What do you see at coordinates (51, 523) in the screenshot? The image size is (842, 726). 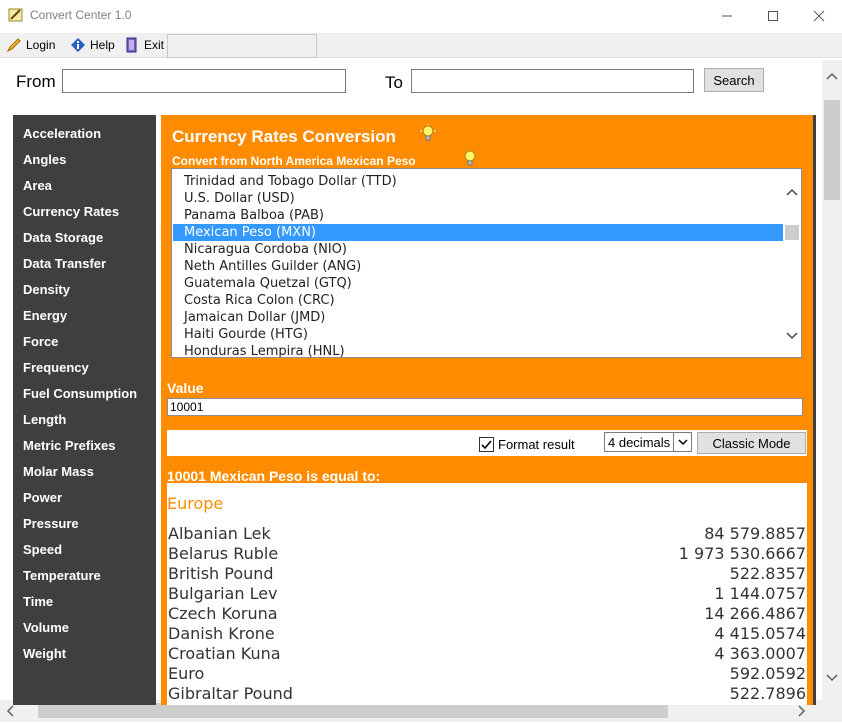 I see `sidebar-item-pressure: Pressure` at bounding box center [51, 523].